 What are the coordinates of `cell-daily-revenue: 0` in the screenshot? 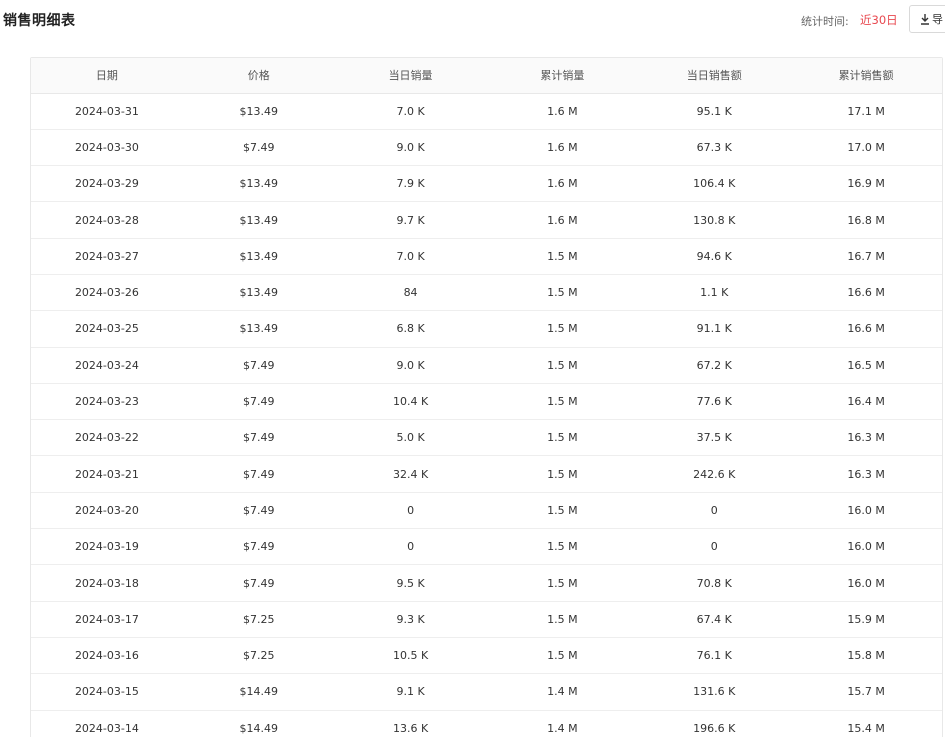 It's located at (714, 547).